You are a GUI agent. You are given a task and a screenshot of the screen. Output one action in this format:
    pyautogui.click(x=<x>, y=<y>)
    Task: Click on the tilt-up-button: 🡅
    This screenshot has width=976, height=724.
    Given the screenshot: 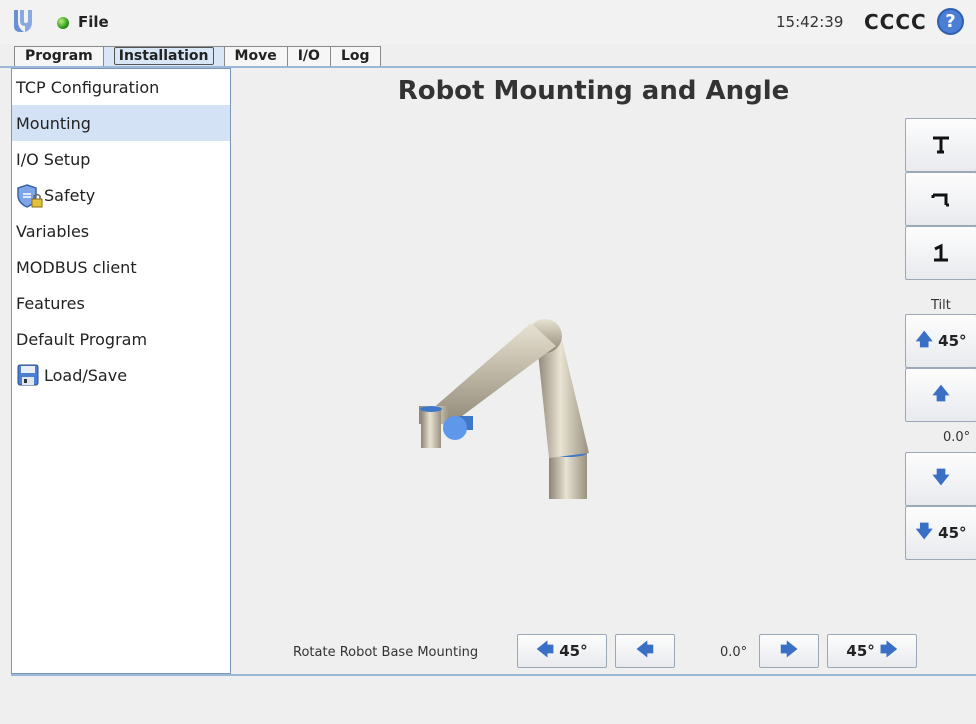 What is the action you would take?
    pyautogui.click(x=940, y=395)
    